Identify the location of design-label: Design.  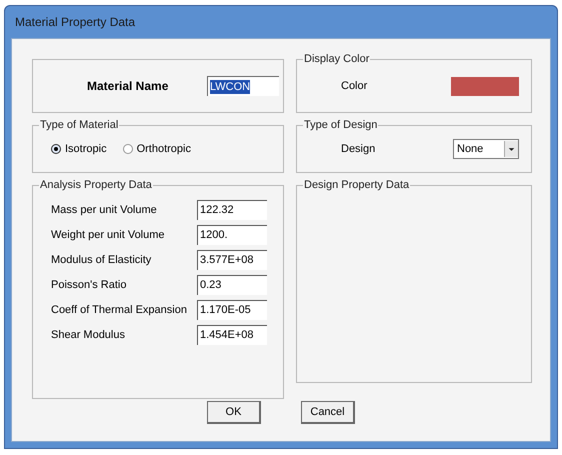
(358, 149).